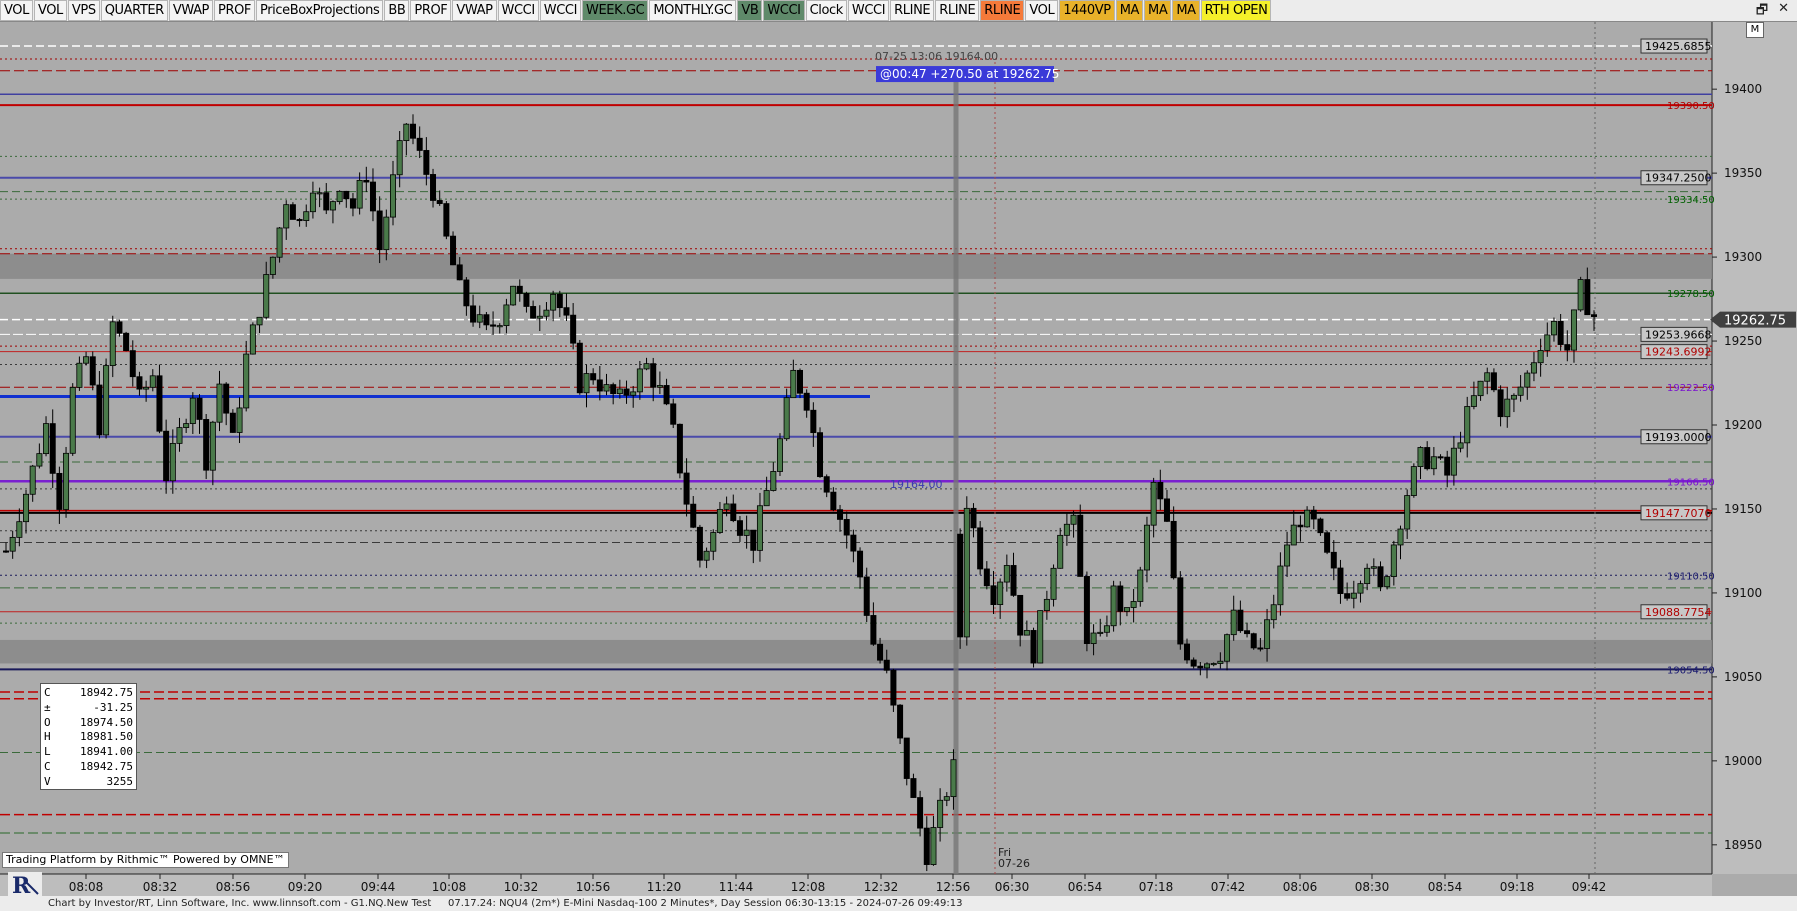 The height and width of the screenshot is (911, 1797). I want to click on toolbar-button-prof-5: PROF, so click(234, 10).